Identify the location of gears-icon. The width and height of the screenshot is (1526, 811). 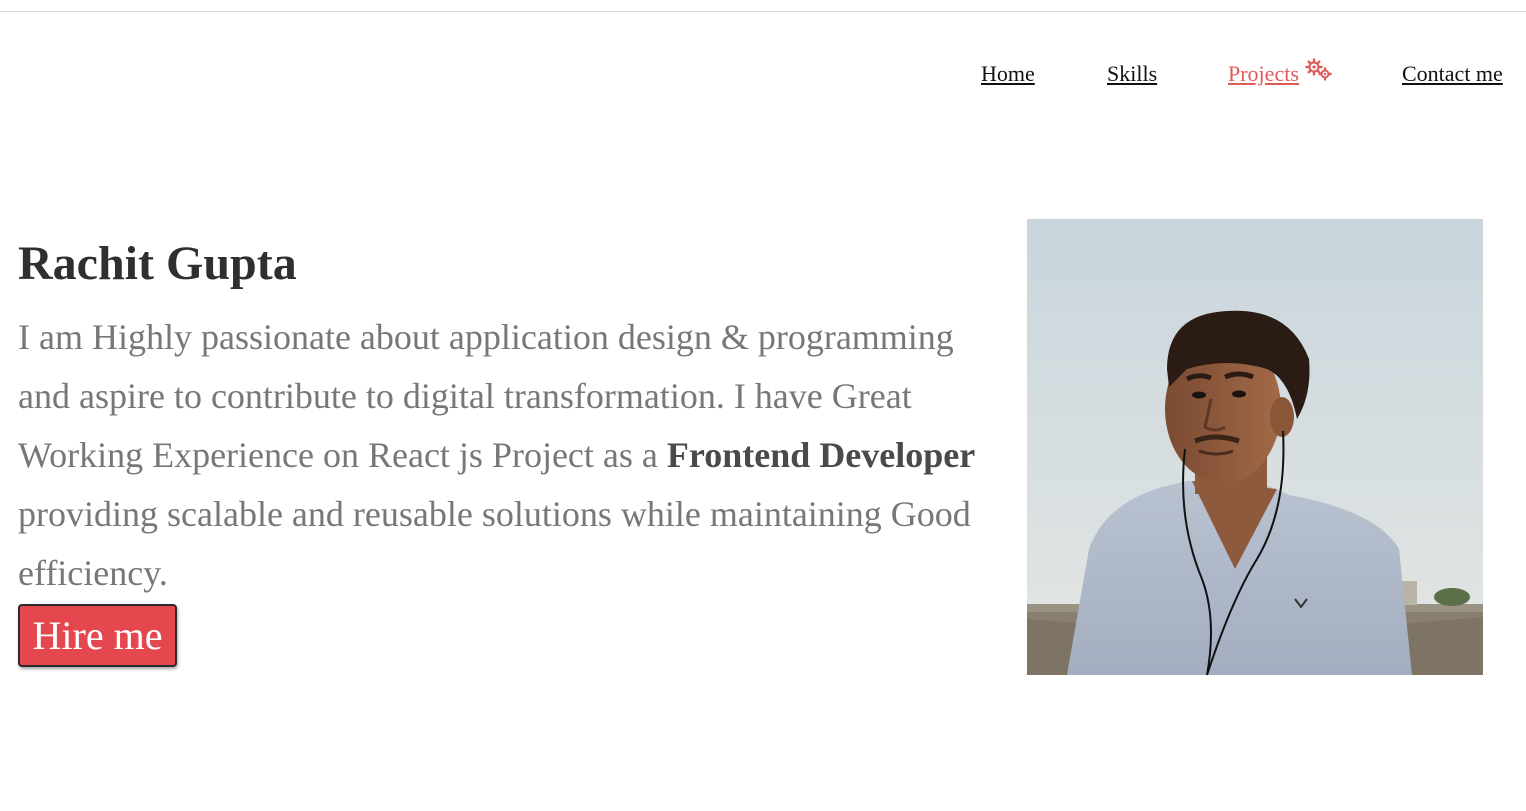
(1318, 69).